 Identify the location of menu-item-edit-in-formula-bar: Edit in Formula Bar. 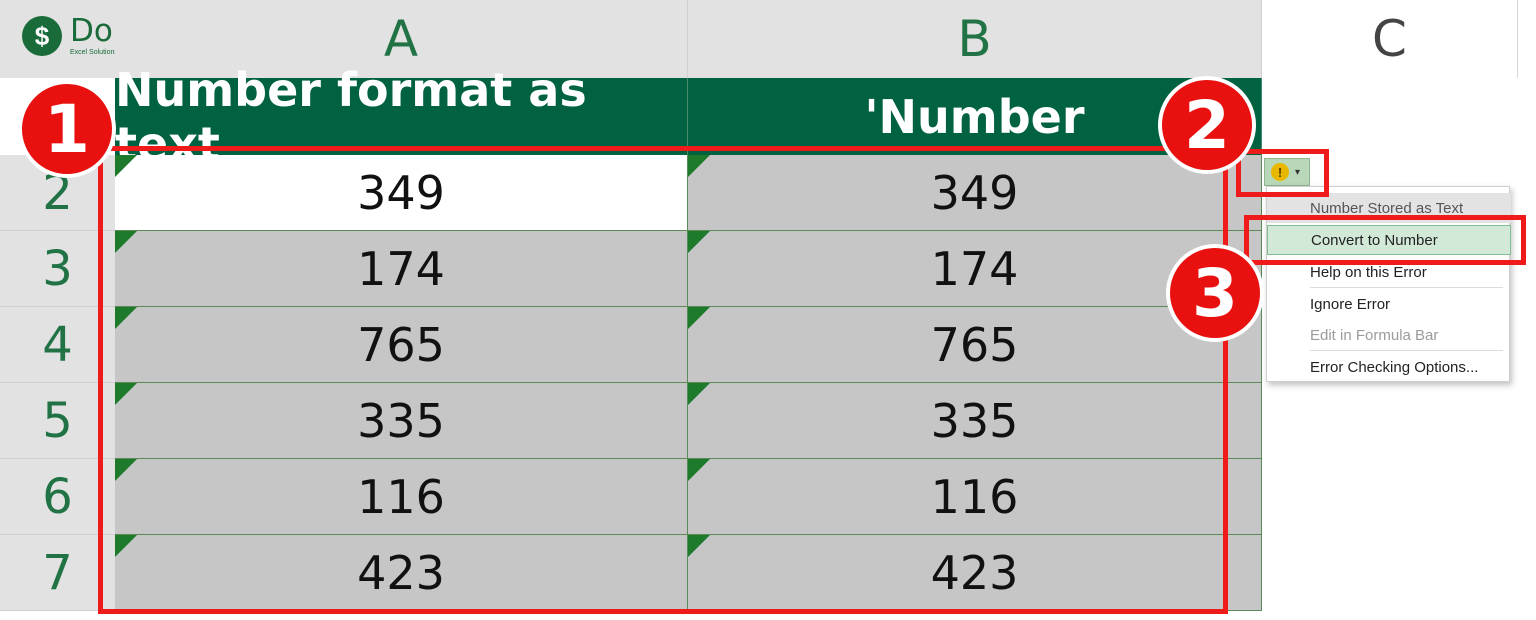
(1374, 335).